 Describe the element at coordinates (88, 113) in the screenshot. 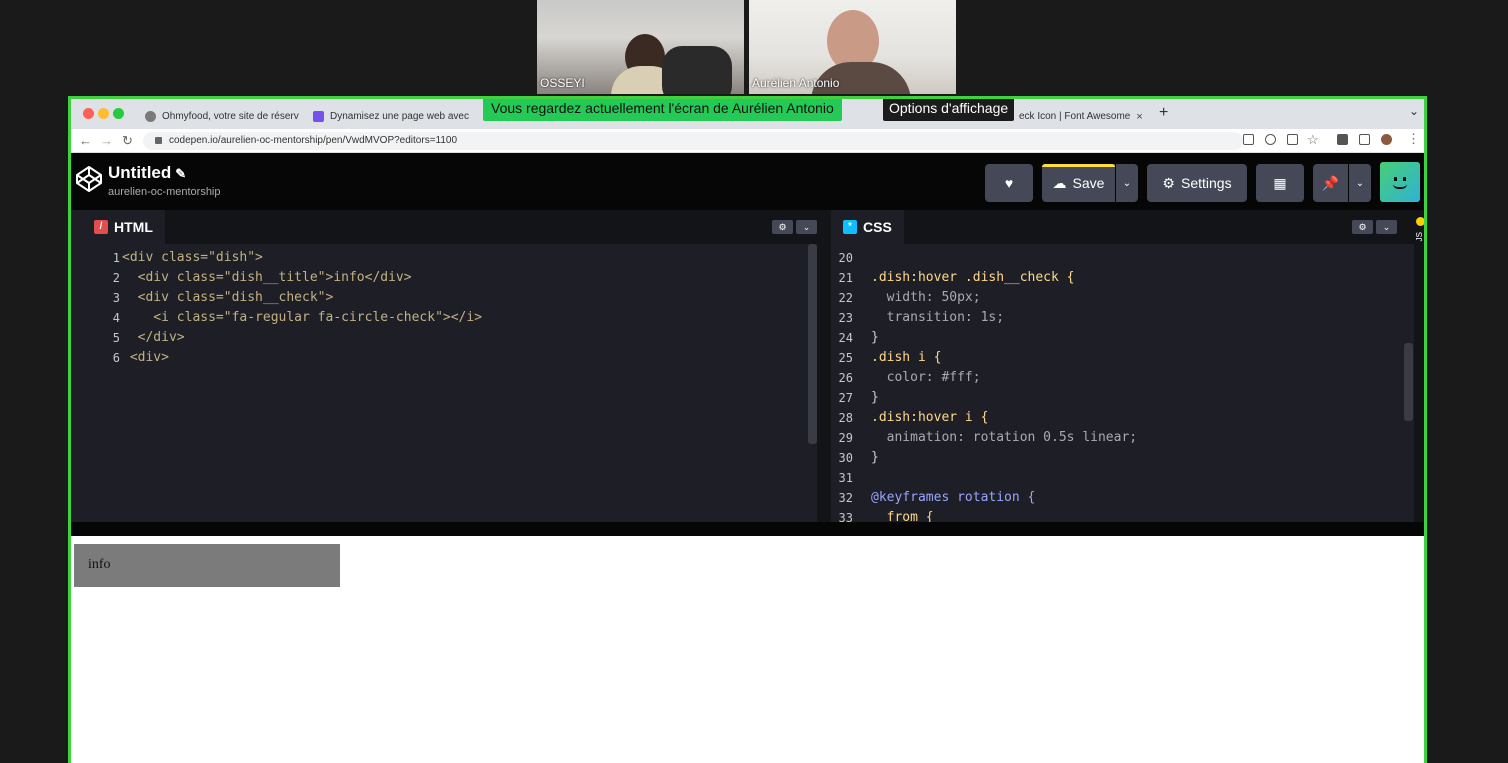

I see `close-window-button` at that location.